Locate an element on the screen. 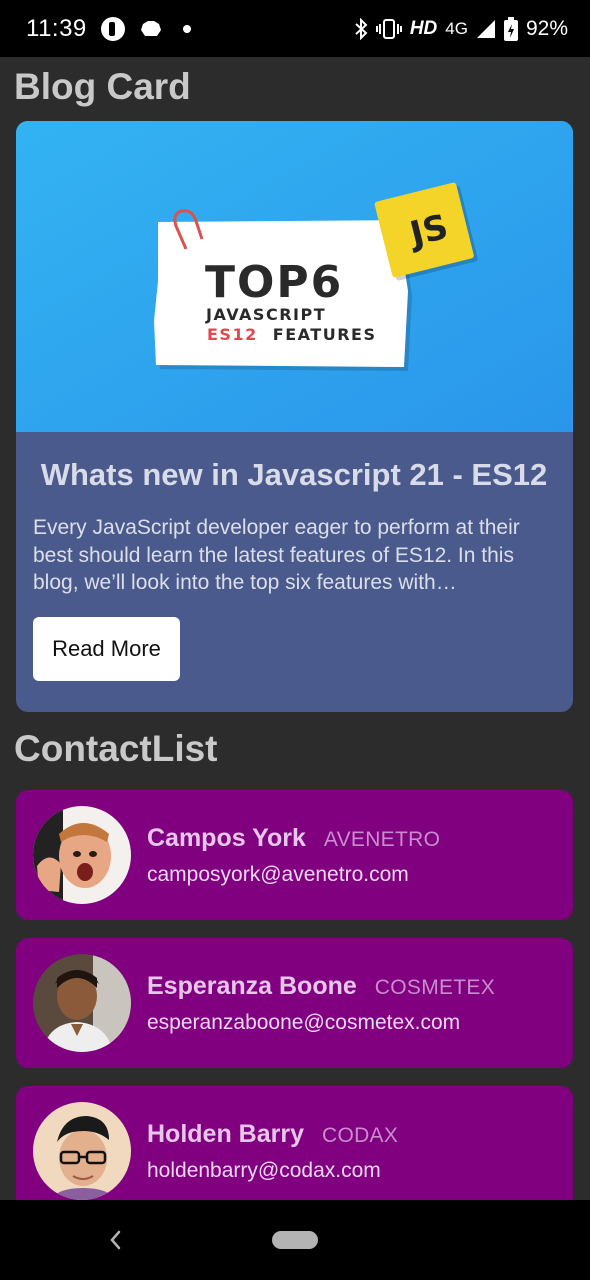 The height and width of the screenshot is (1280, 590). more-notifications-dot-icon is located at coordinates (186, 28).